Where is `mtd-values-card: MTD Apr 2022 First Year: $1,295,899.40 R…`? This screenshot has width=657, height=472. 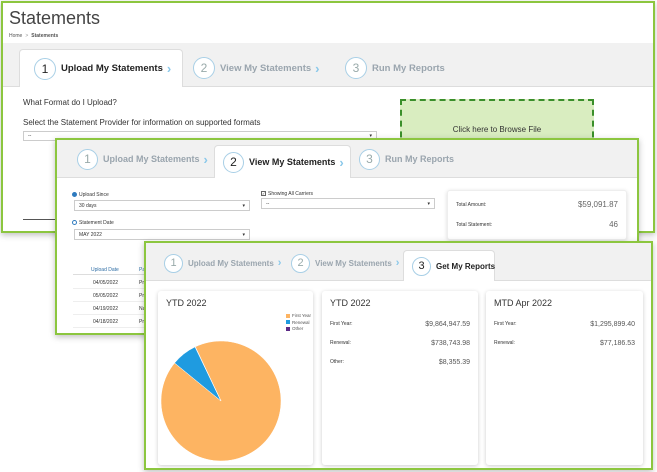 mtd-values-card: MTD Apr 2022 First Year: $1,295,899.40 R… is located at coordinates (564, 378).